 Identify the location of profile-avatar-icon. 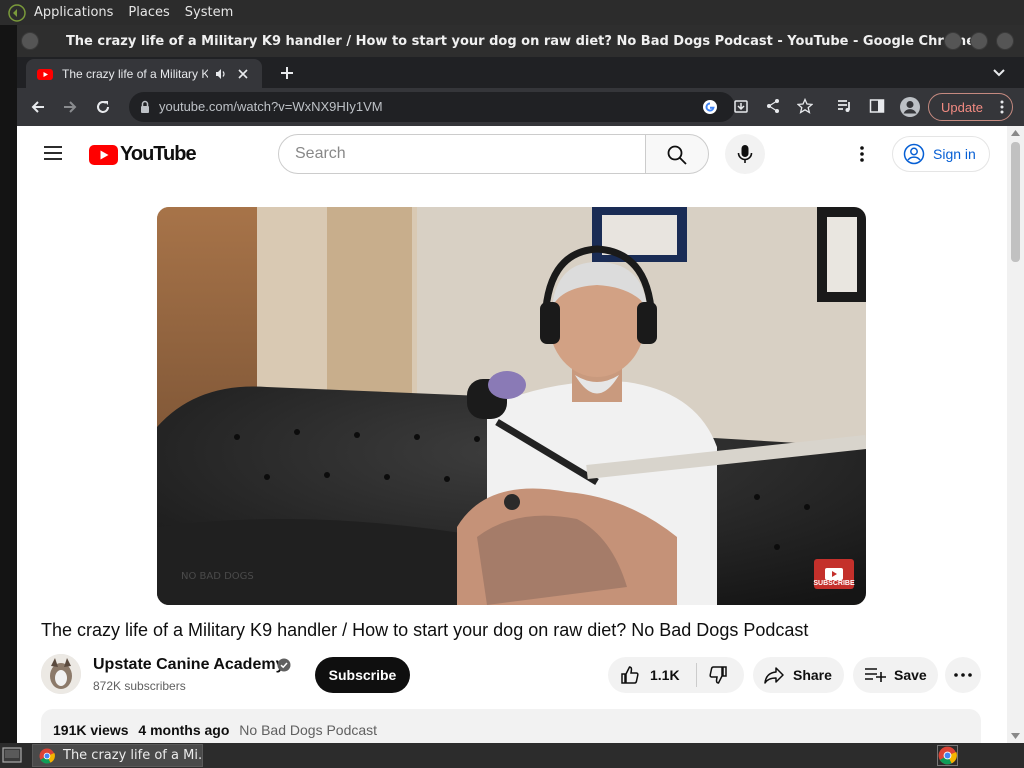
(910, 107).